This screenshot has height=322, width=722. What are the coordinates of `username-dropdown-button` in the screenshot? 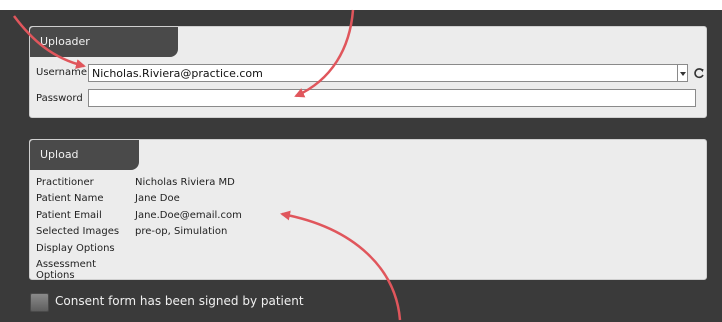 It's located at (683, 73).